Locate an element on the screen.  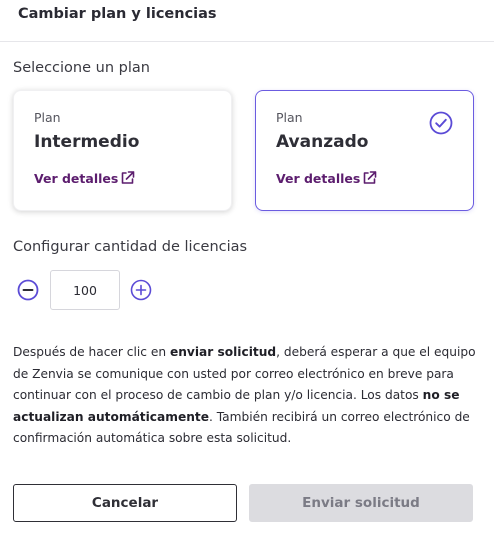
decrease-quantity-button is located at coordinates (28, 290).